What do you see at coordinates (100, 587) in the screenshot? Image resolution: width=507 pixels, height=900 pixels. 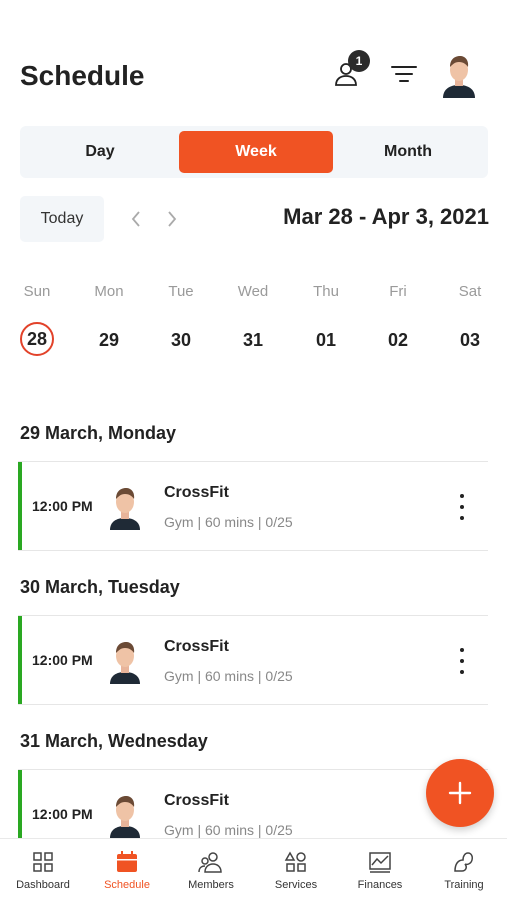 I see `section-title: 30 March, Tuesday` at bounding box center [100, 587].